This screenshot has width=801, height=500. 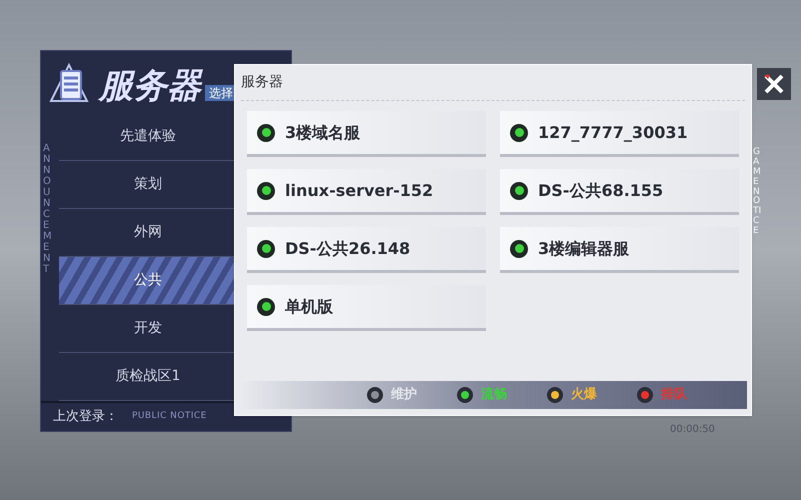 What do you see at coordinates (601, 191) in the screenshot?
I see `server-name: DS-公共68.155` at bounding box center [601, 191].